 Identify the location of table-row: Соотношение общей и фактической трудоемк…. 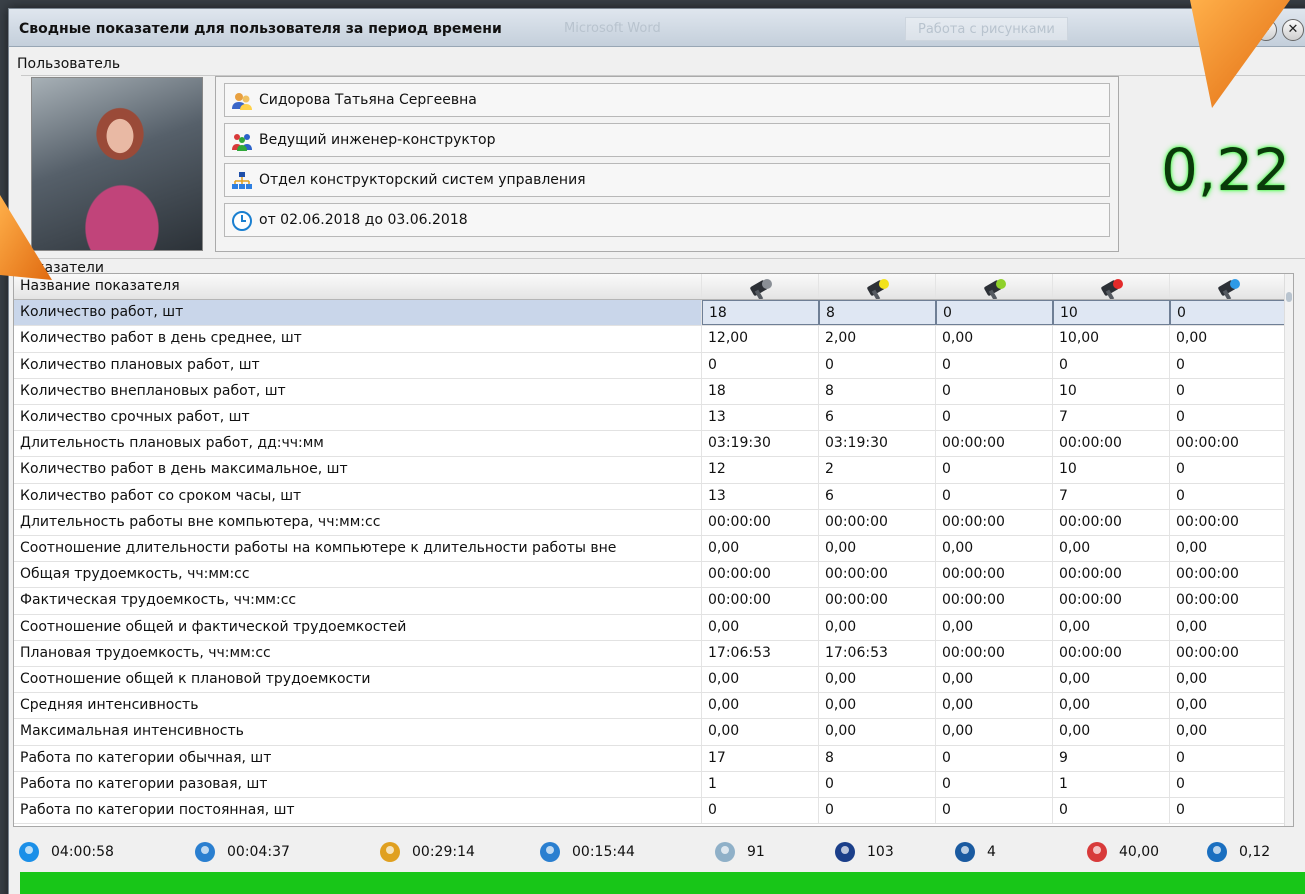
(650, 627).